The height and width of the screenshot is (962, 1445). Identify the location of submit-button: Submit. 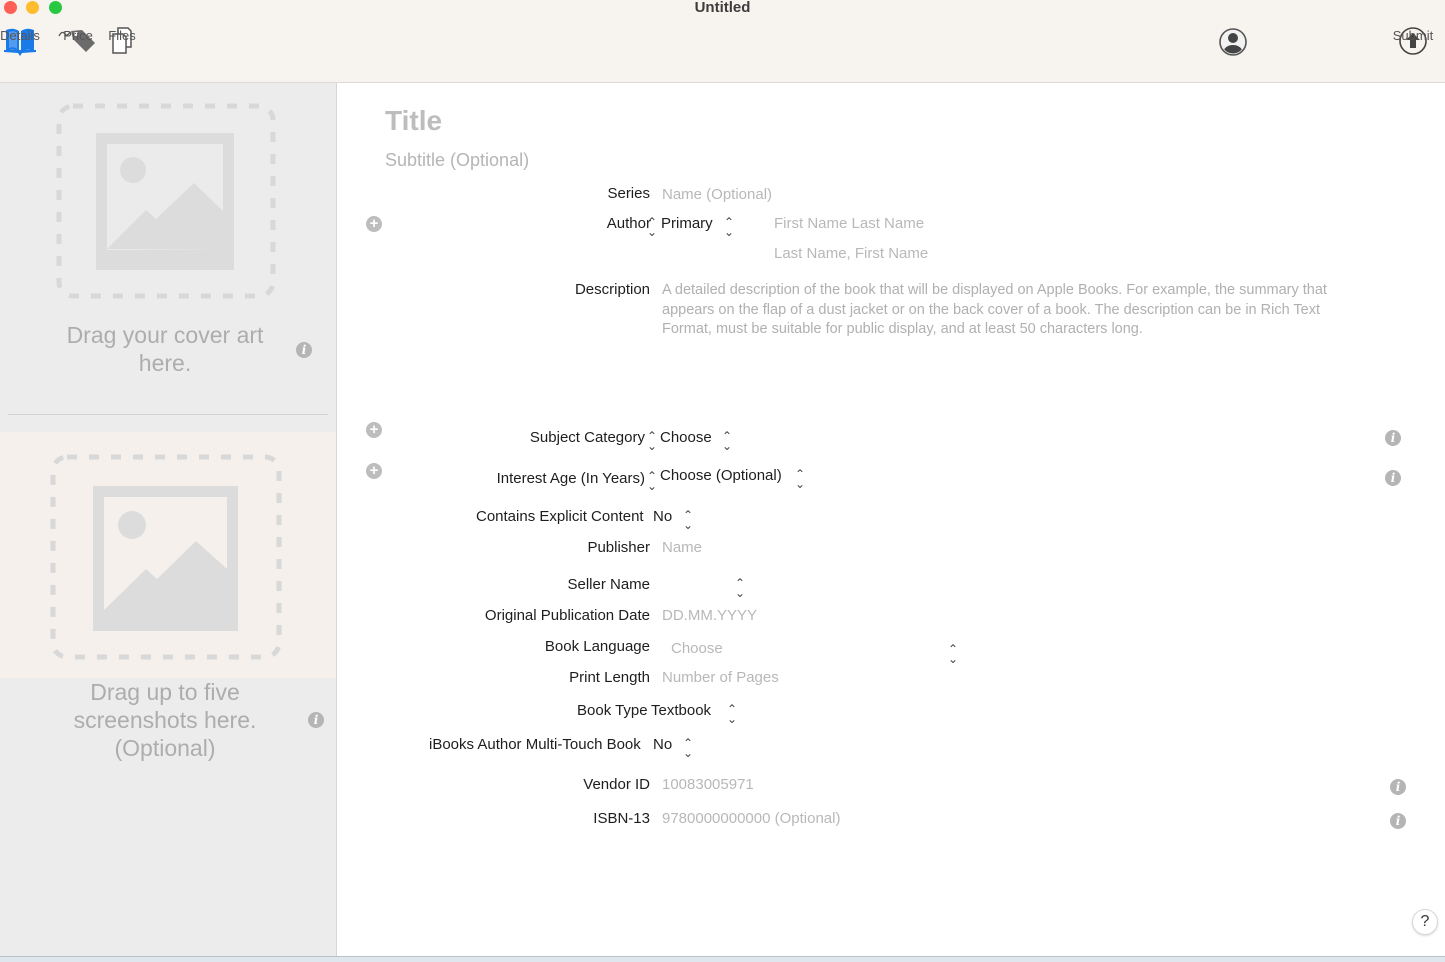
(1413, 41).